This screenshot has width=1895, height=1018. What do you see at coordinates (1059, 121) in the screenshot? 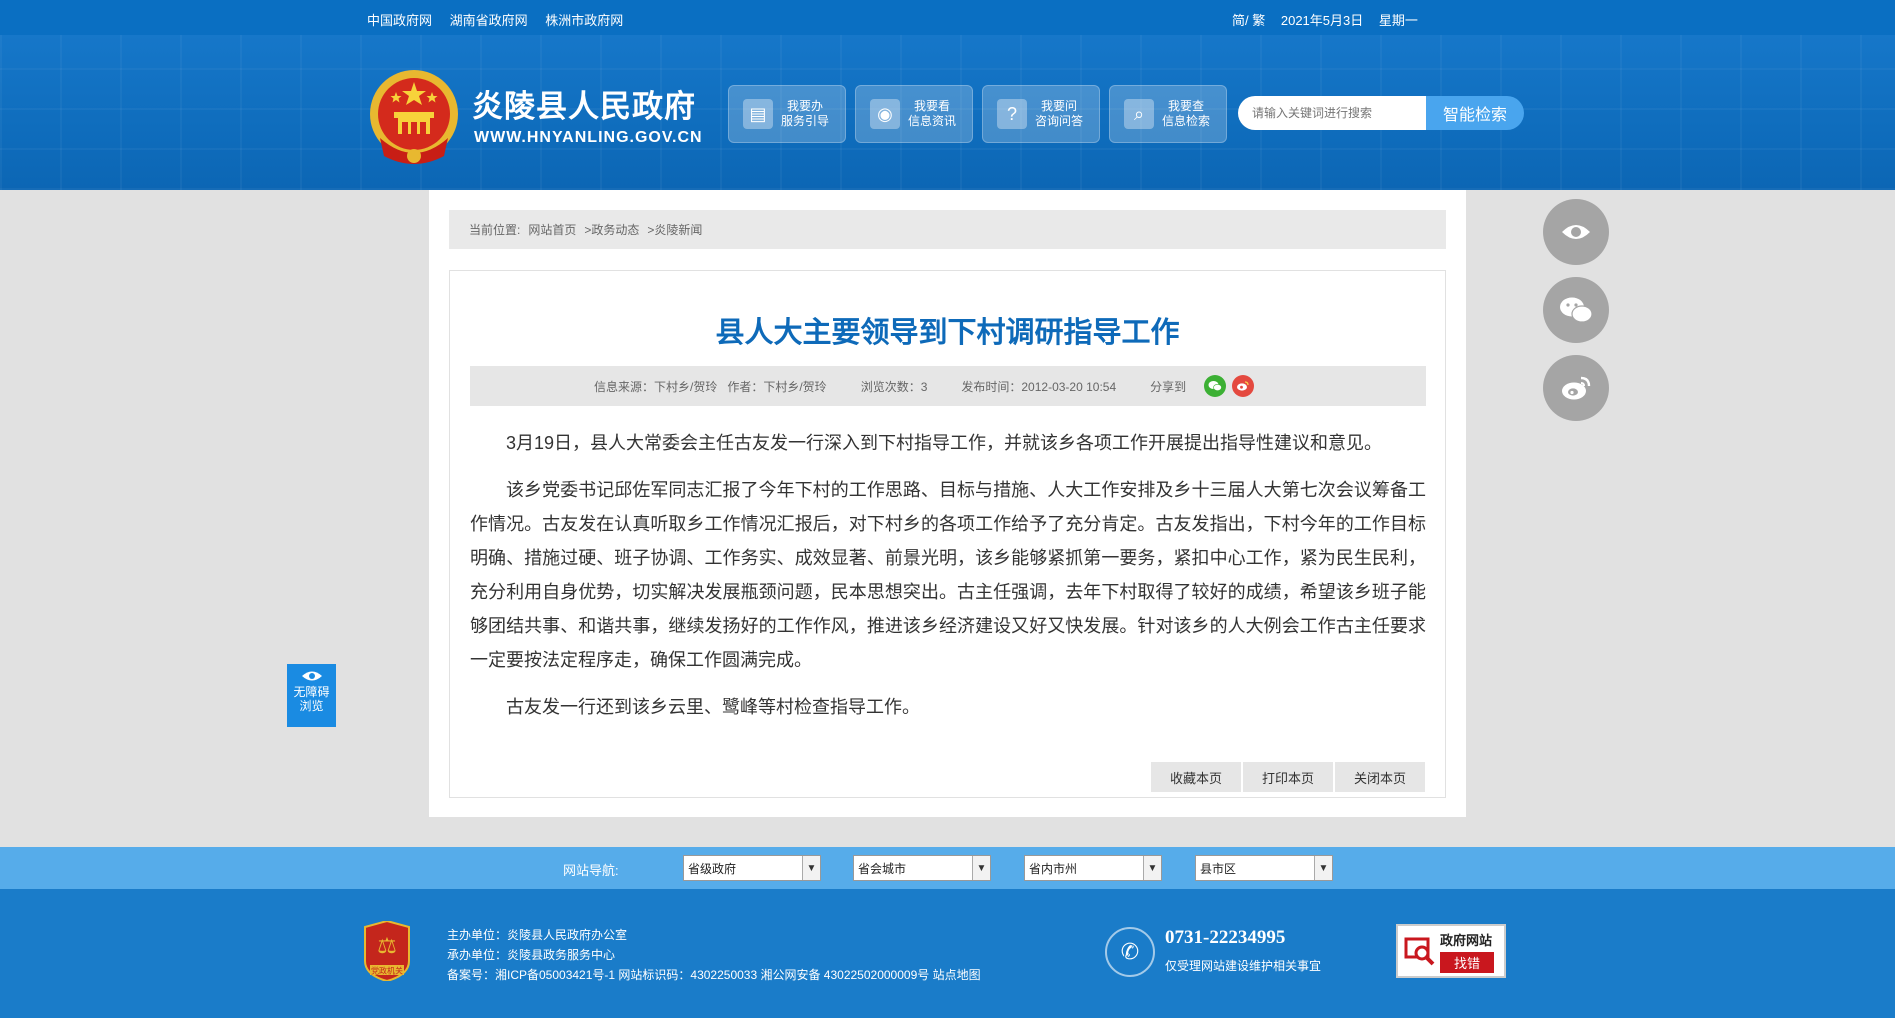
I see `service-line2: 咨询问答` at bounding box center [1059, 121].